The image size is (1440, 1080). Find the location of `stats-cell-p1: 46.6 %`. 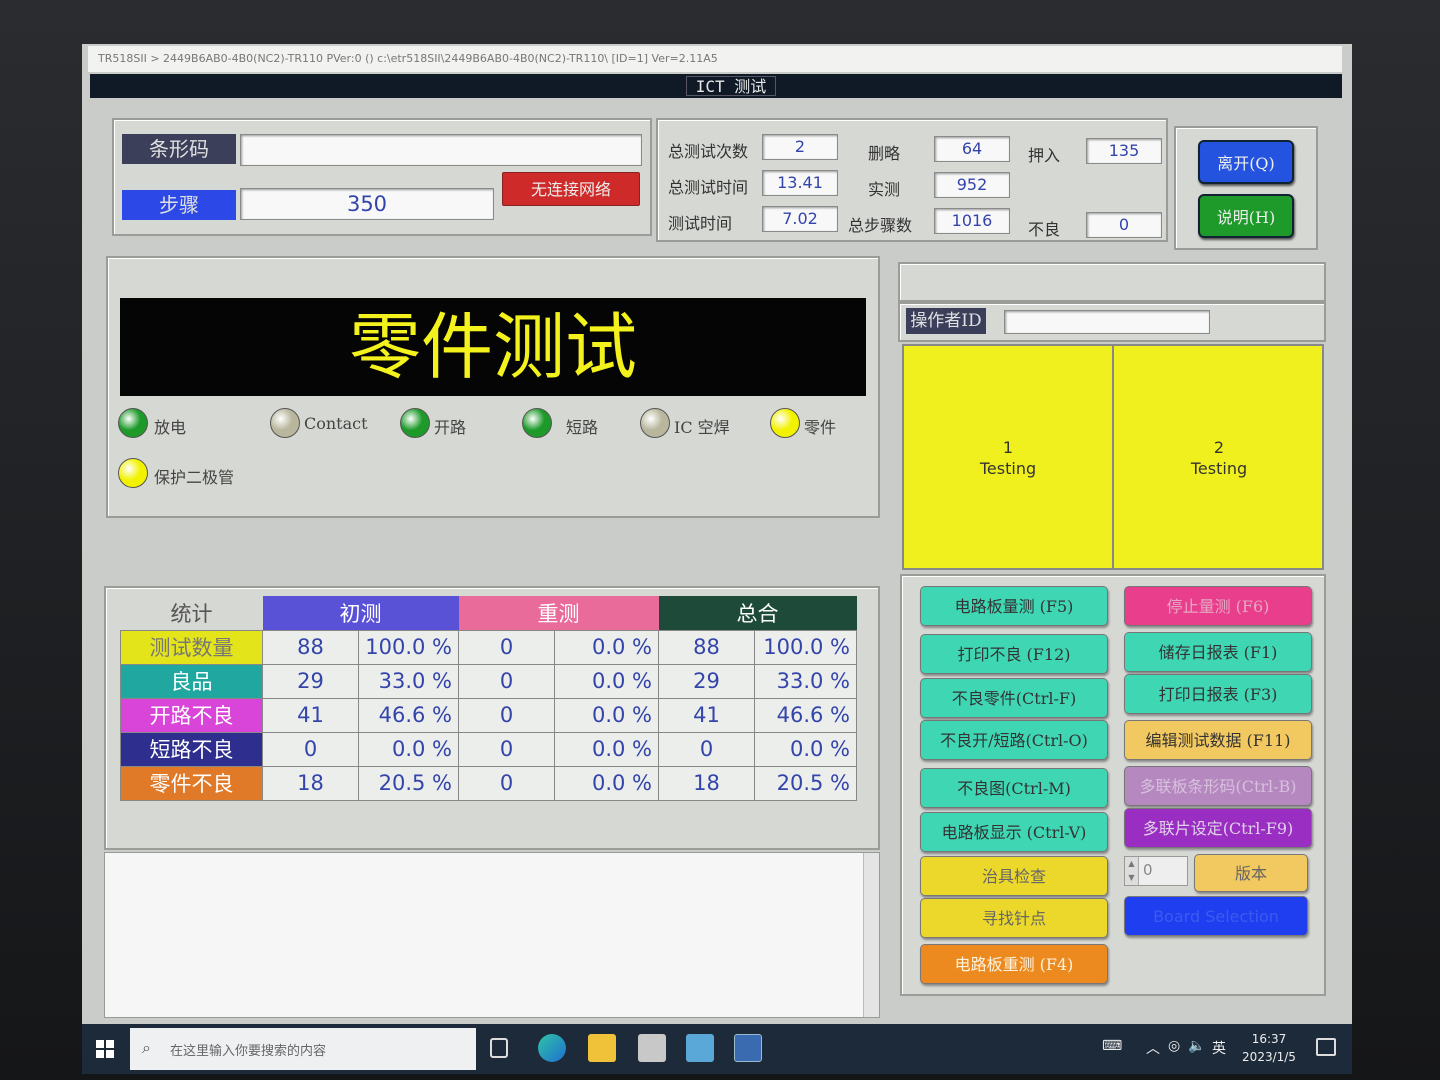

stats-cell-p1: 46.6 % is located at coordinates (408, 715).